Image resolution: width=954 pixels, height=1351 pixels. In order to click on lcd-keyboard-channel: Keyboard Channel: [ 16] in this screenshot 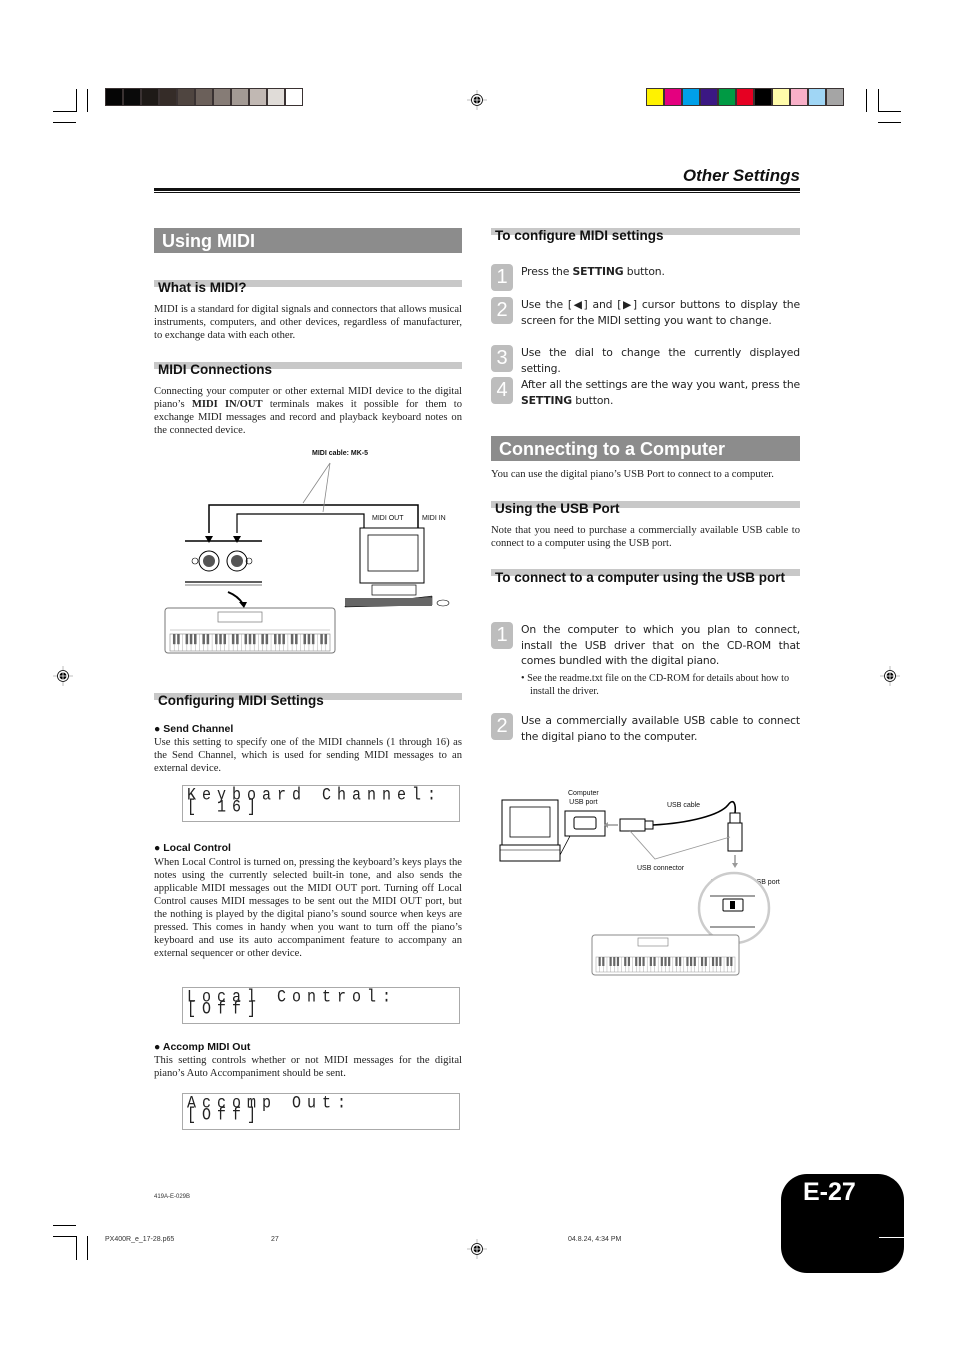, I will do `click(321, 803)`.